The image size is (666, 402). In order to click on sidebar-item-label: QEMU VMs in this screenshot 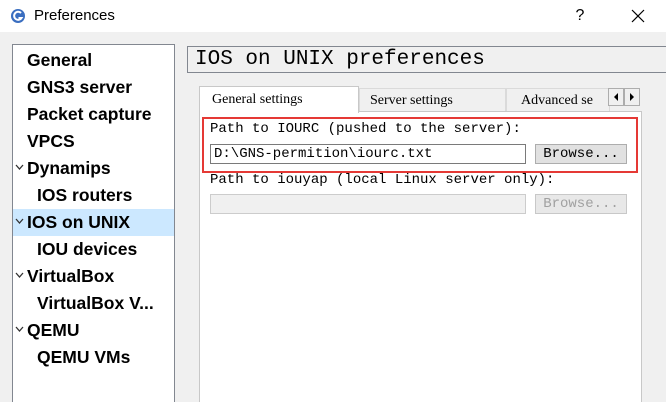, I will do `click(84, 357)`.